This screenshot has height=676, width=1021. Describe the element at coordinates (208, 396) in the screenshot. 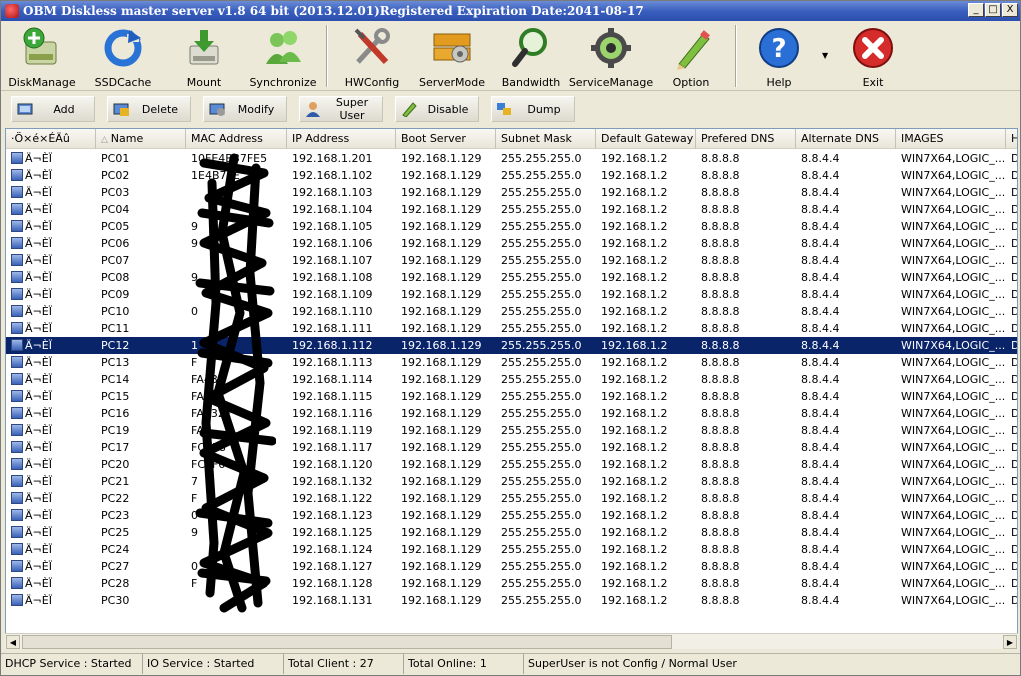

I see `cell-mac-text: FA437` at that location.